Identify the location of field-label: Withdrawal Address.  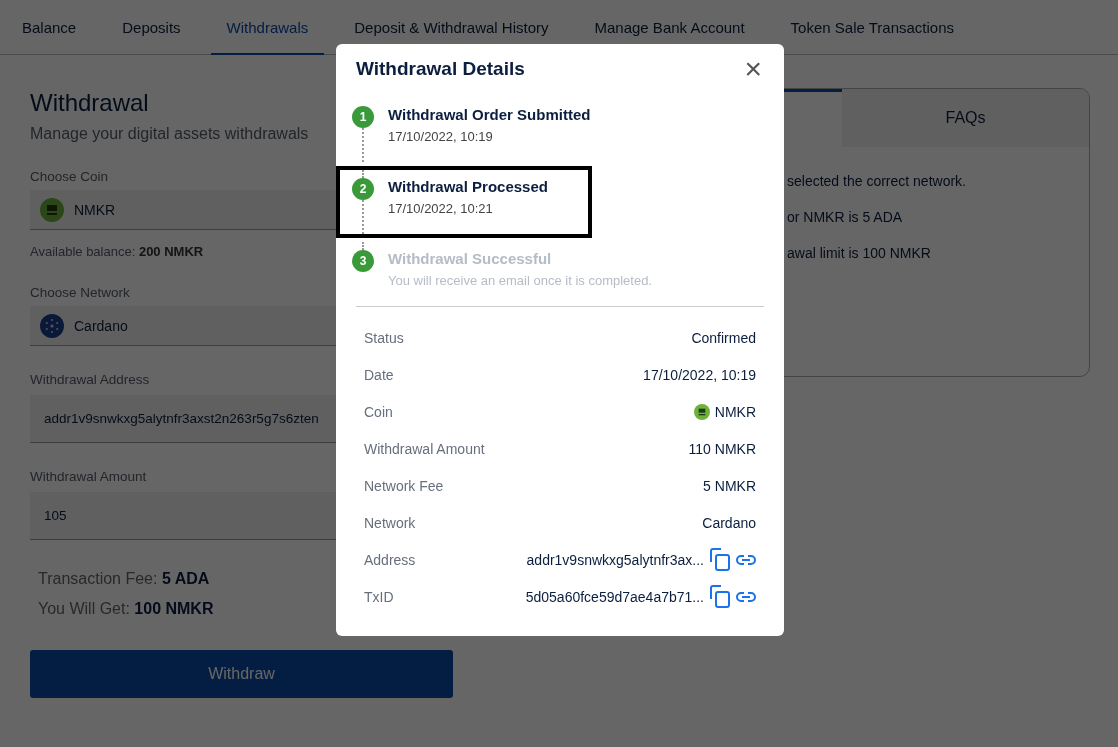
(90, 379).